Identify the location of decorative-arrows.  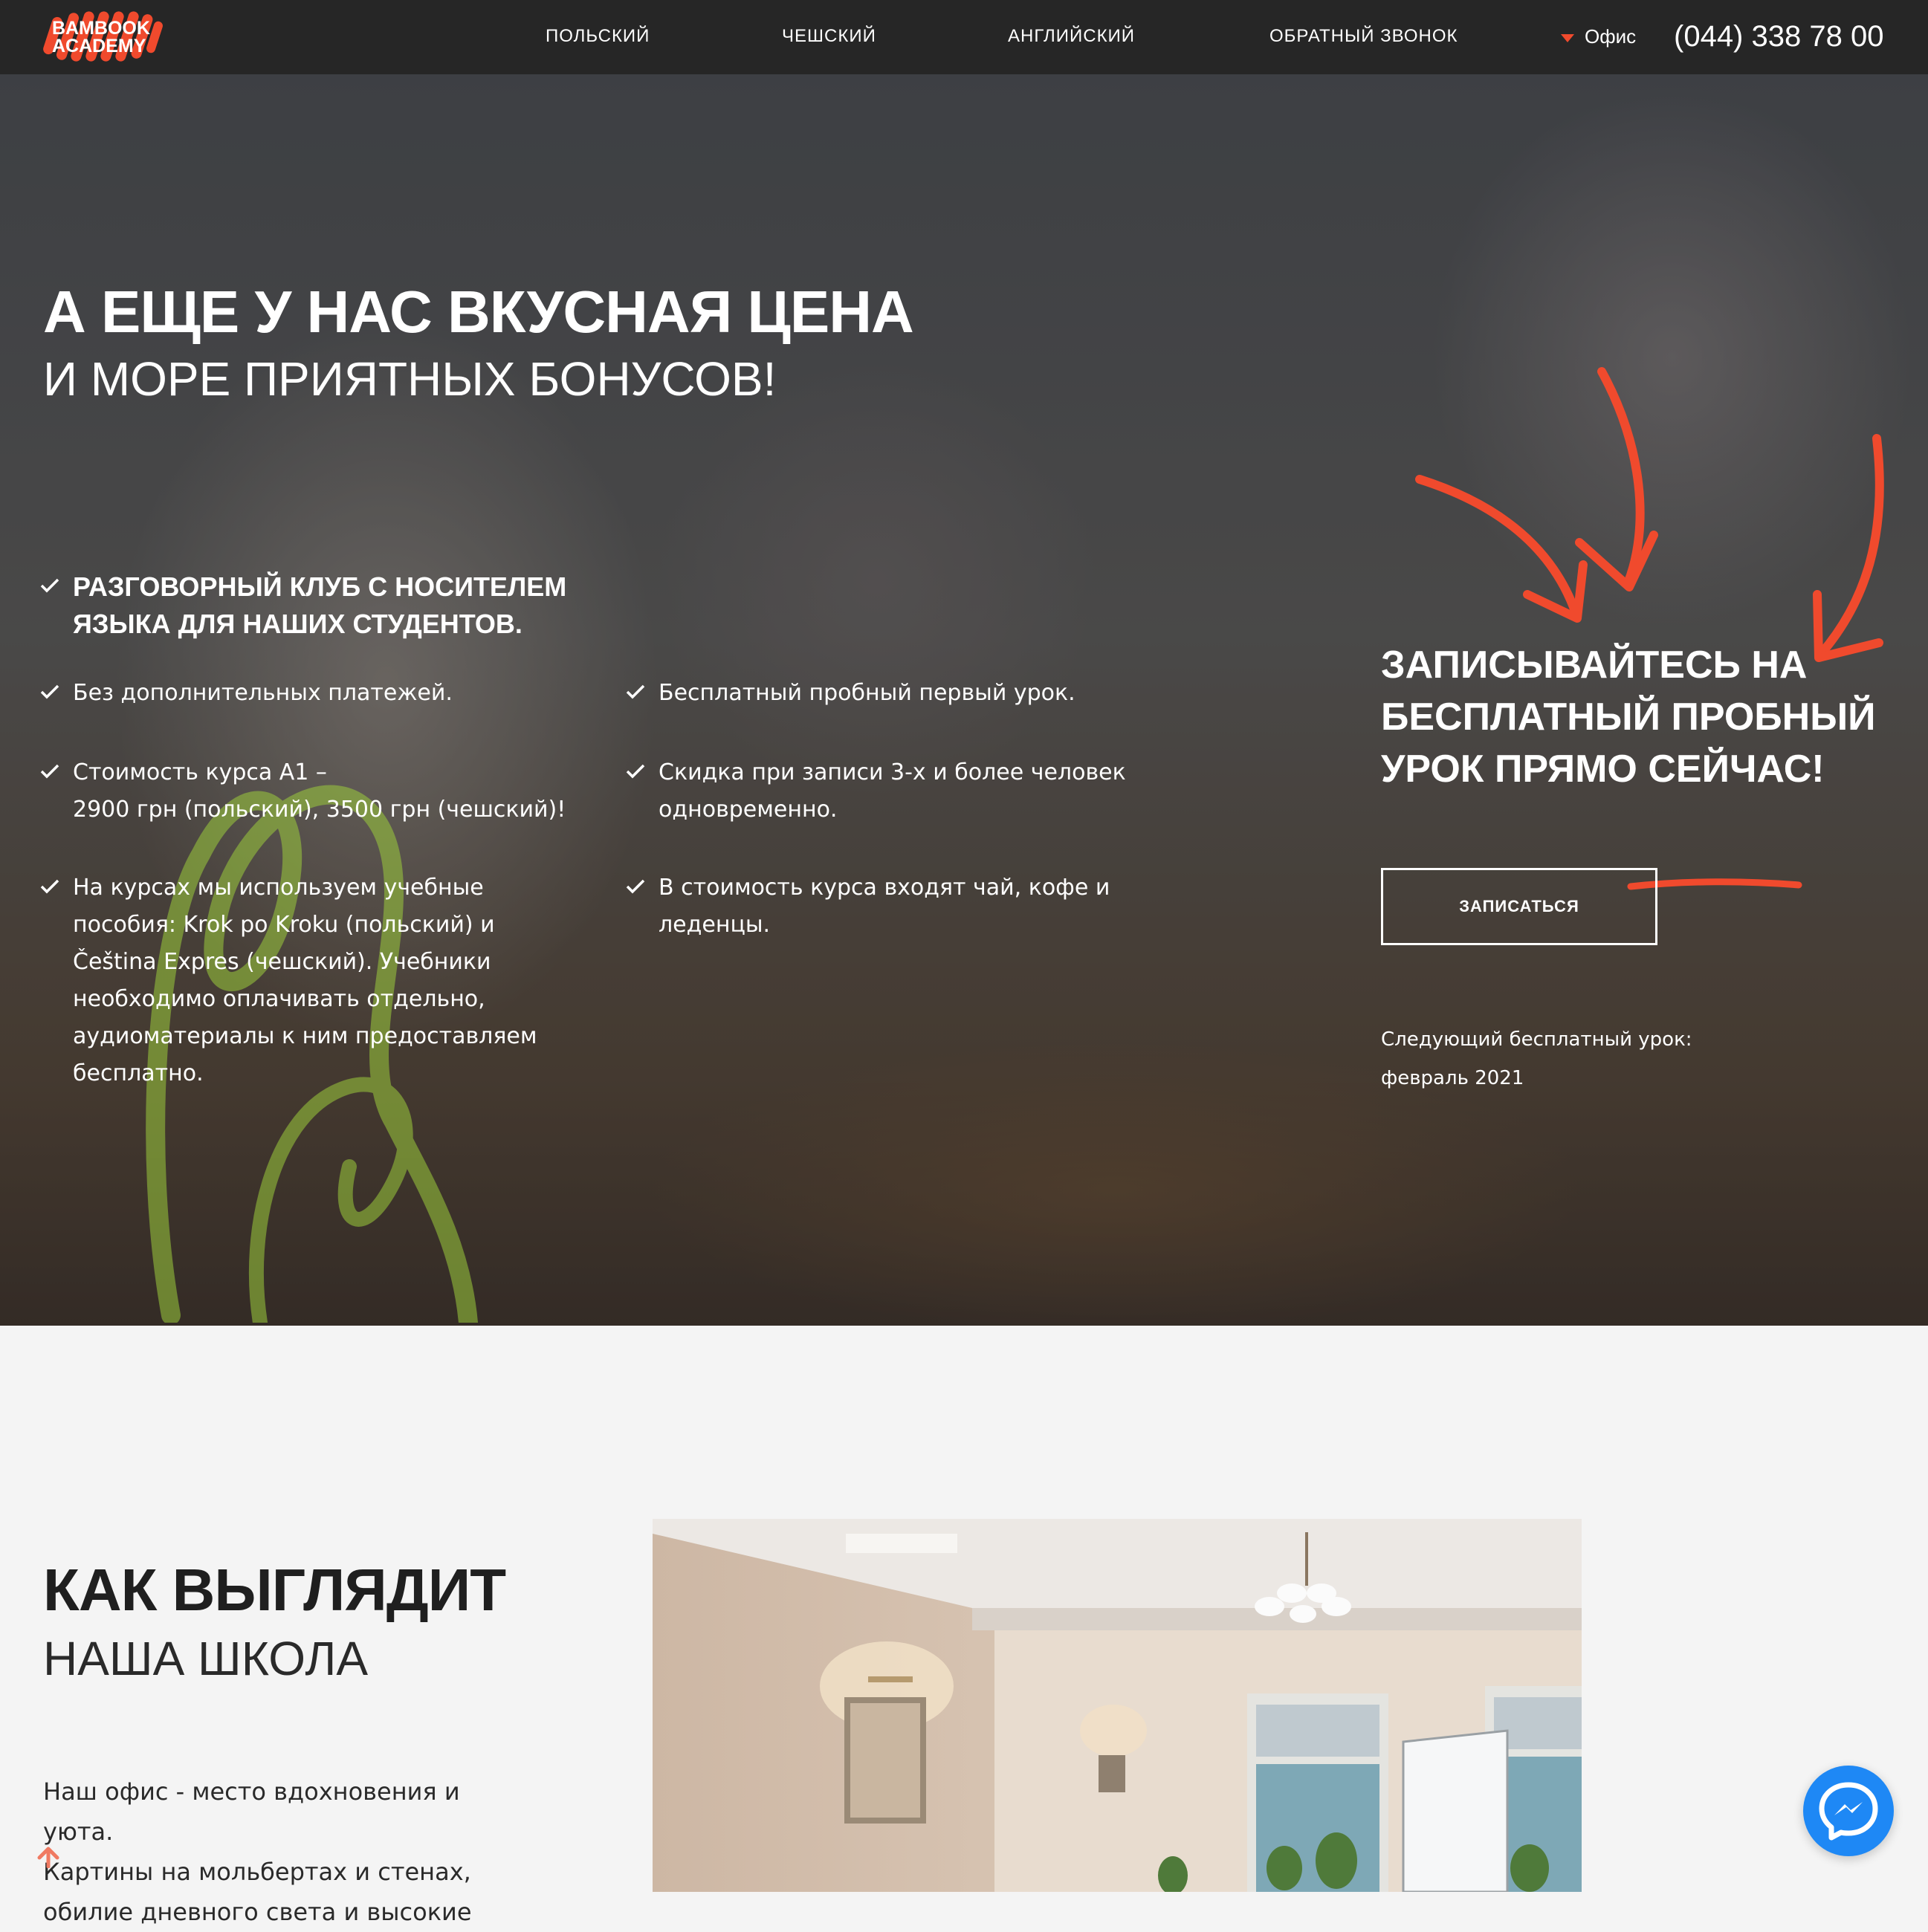
(1650, 514).